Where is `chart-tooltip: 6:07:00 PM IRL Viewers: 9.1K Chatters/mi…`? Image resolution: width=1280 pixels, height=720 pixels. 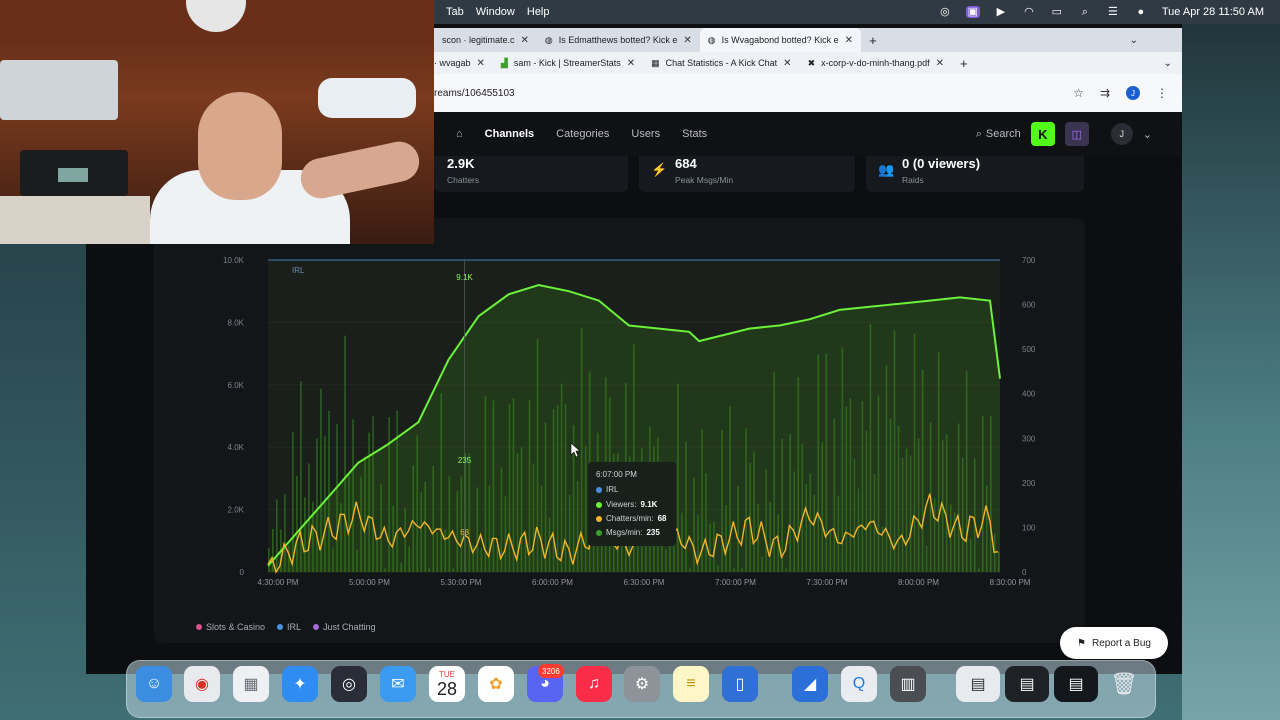 chart-tooltip: 6:07:00 PM IRL Viewers: 9.1K Chatters/mi… is located at coordinates (632, 504).